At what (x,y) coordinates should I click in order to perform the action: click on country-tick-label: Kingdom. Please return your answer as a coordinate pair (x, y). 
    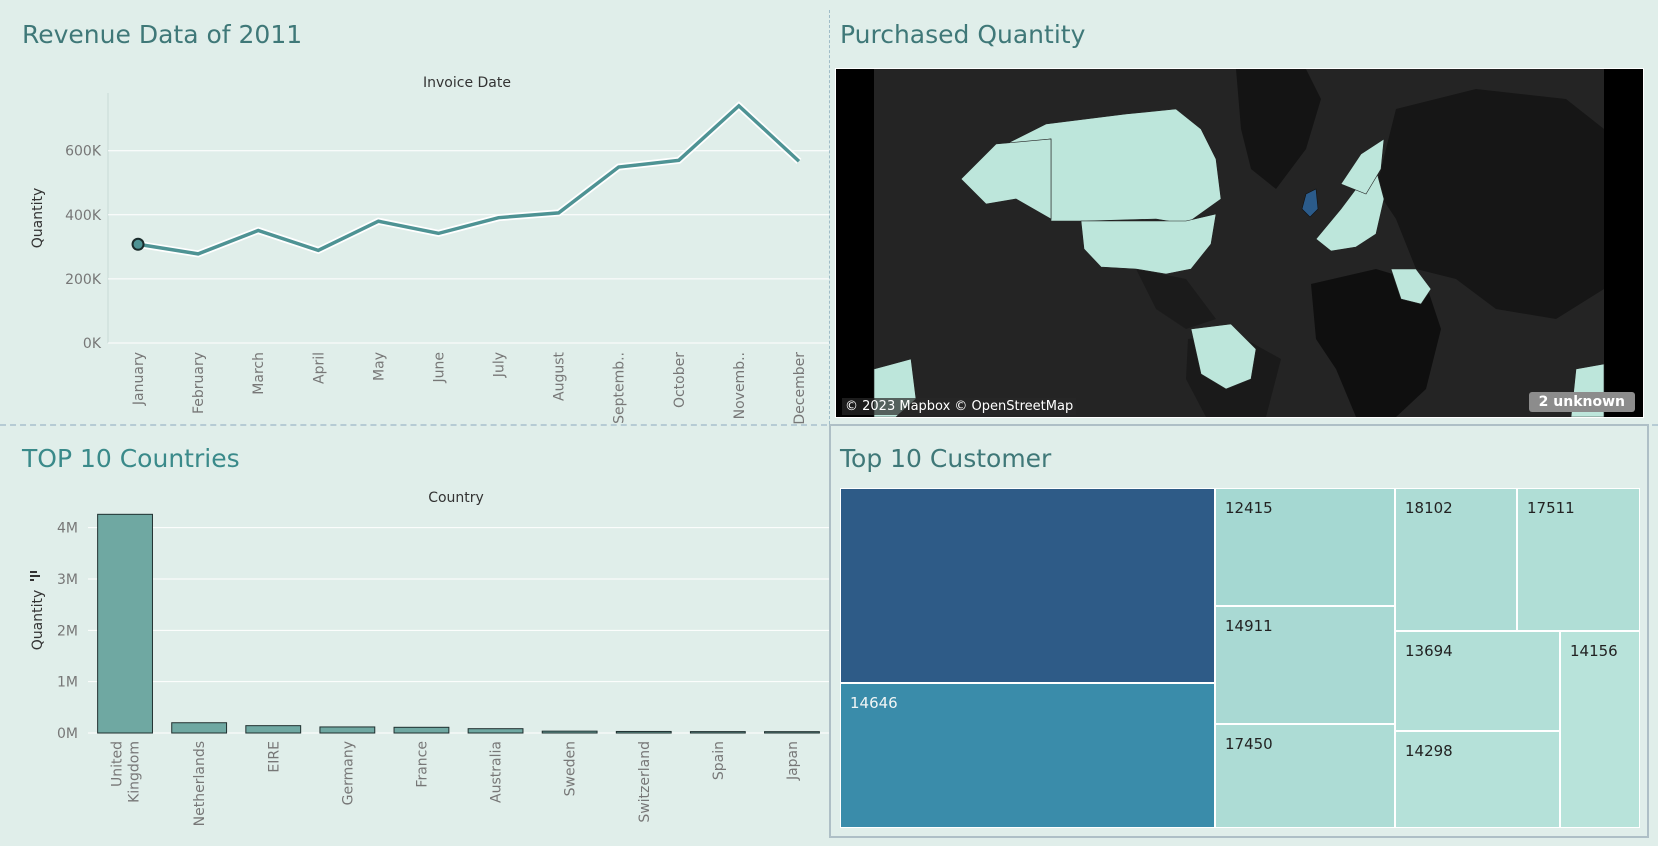
    Looking at the image, I should click on (135, 772).